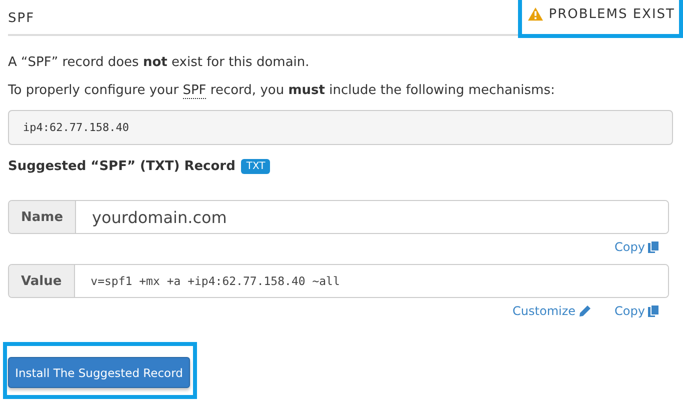  What do you see at coordinates (42, 217) in the screenshot?
I see `field-label: Name` at bounding box center [42, 217].